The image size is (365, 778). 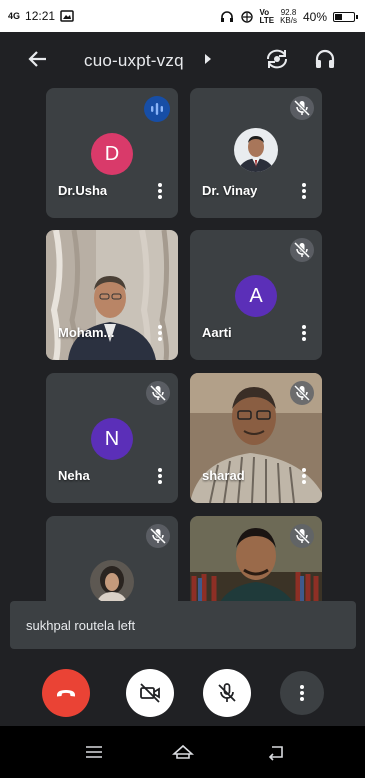 I want to click on participant-name: Dr.Usha, so click(x=83, y=190).